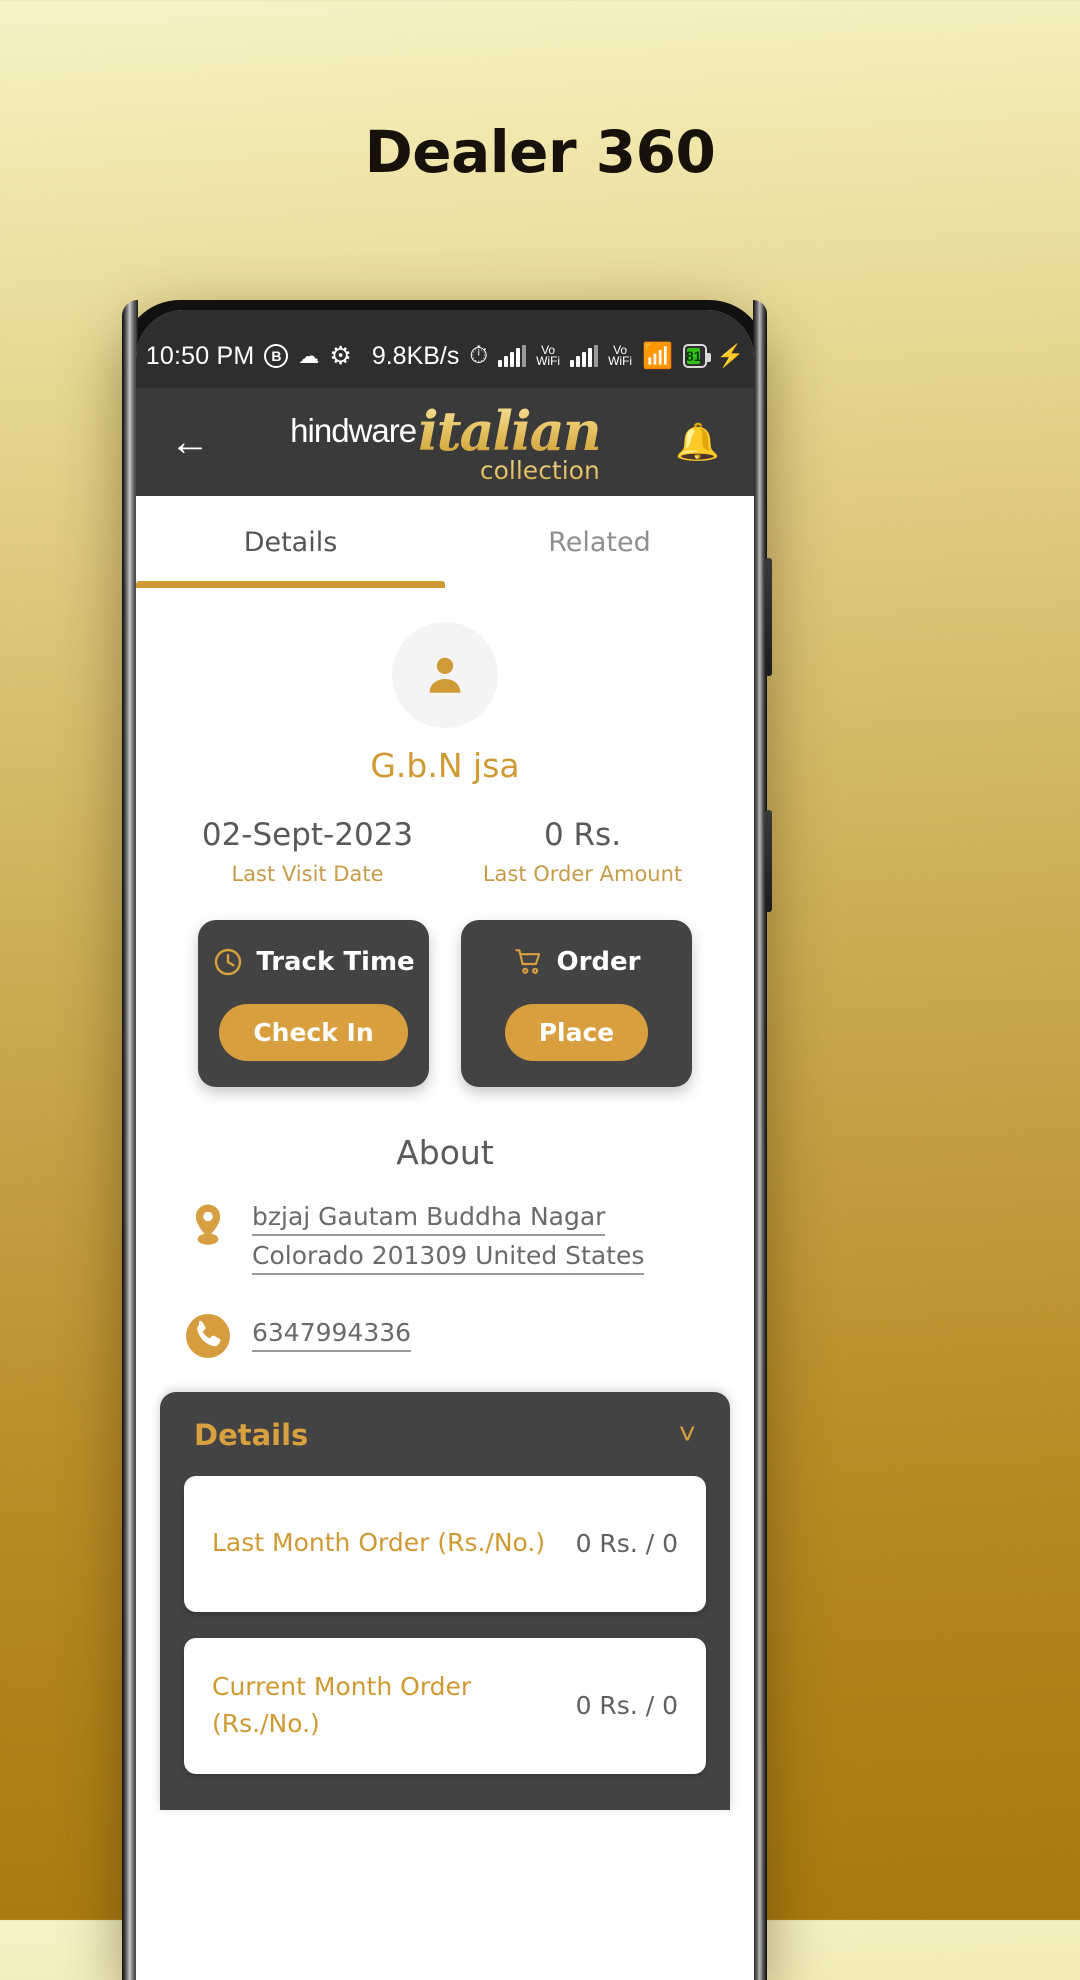  What do you see at coordinates (379, 1543) in the screenshot?
I see `row-label: Last Month Order (Rs./No.)` at bounding box center [379, 1543].